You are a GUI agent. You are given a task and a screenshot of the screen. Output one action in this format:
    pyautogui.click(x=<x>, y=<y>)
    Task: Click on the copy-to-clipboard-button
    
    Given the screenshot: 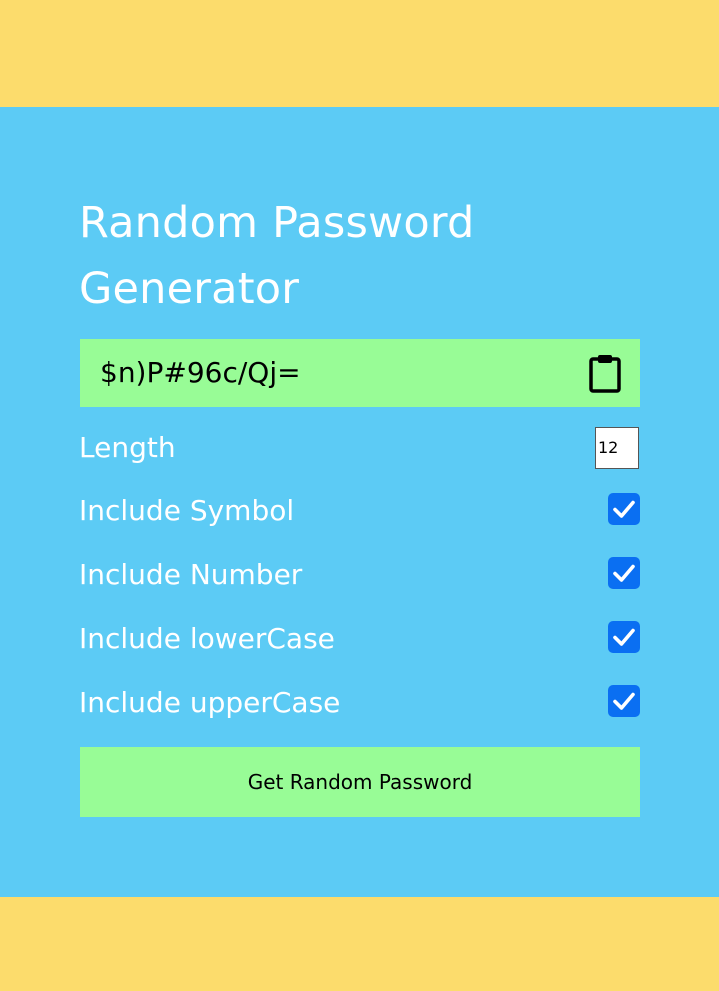 What is the action you would take?
    pyautogui.click(x=605, y=373)
    